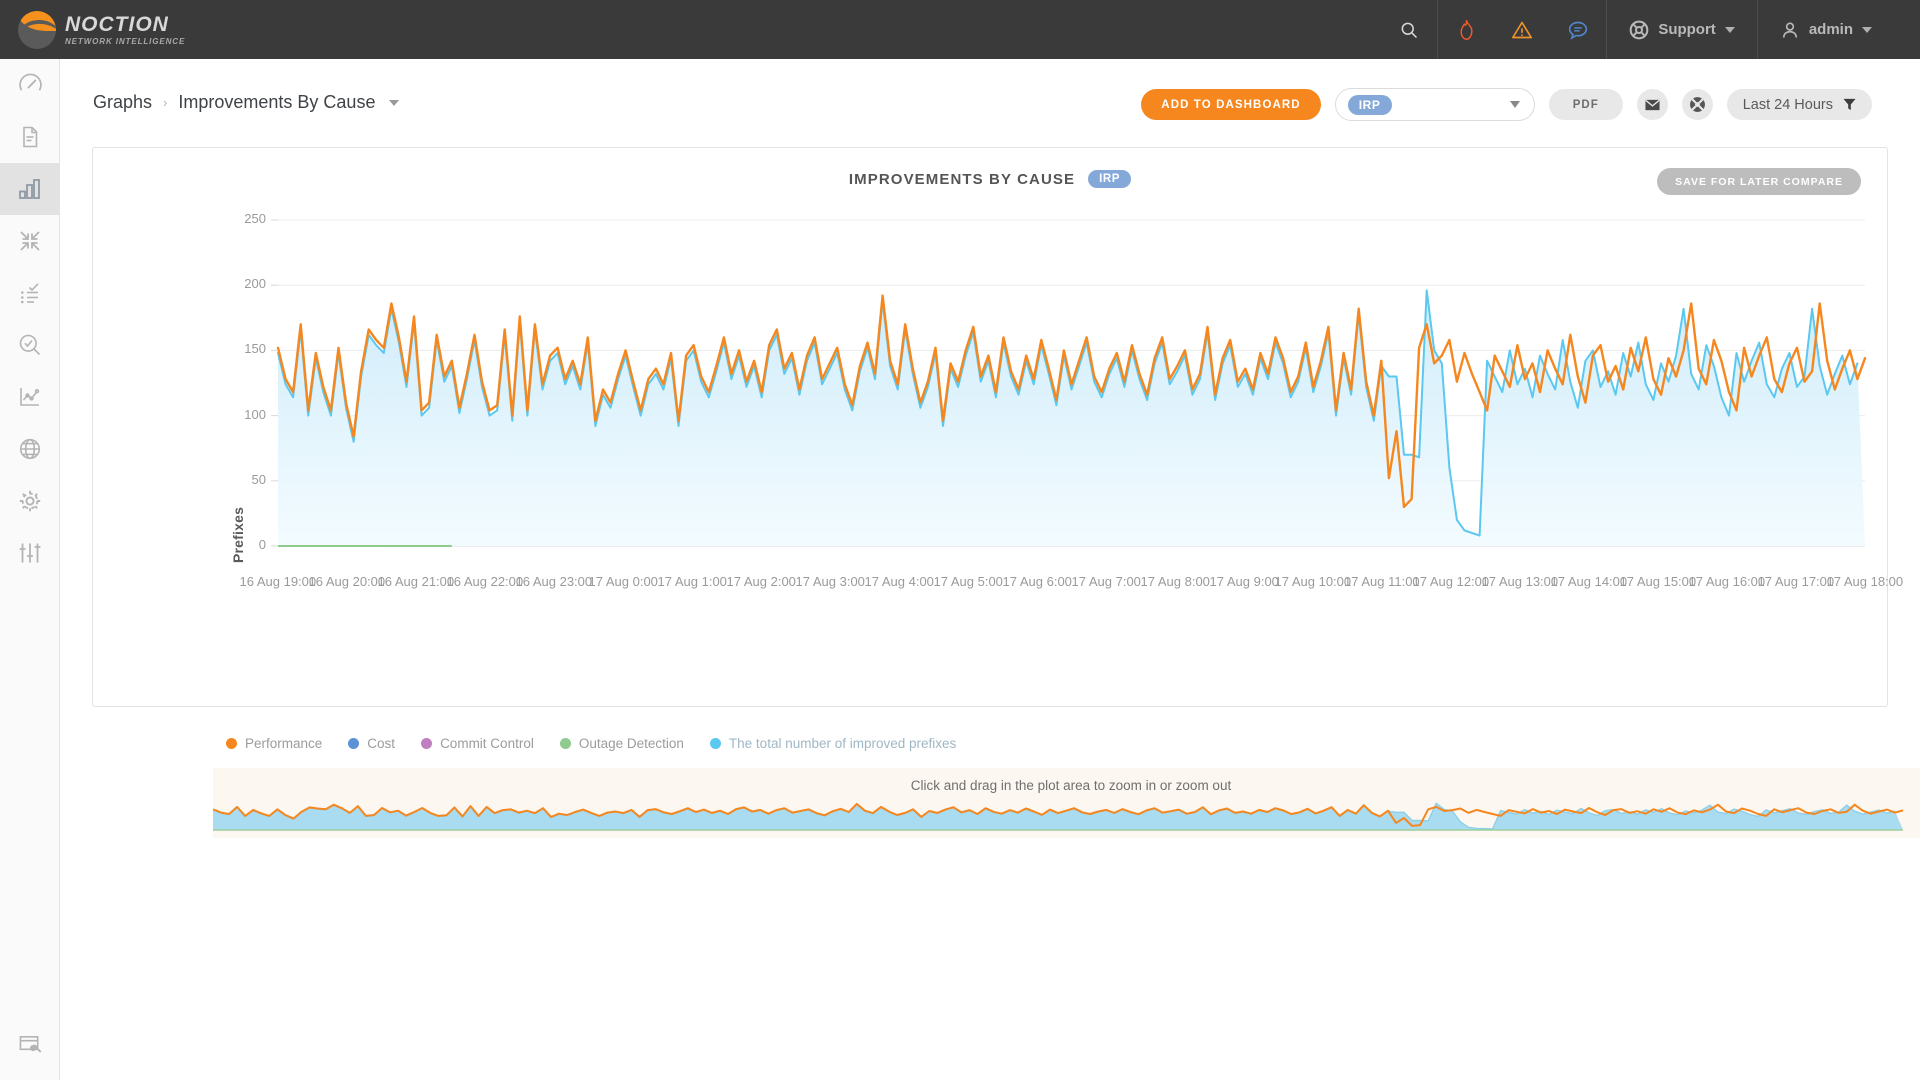 The height and width of the screenshot is (1080, 1920). I want to click on y-axis-tick: 200, so click(255, 284).